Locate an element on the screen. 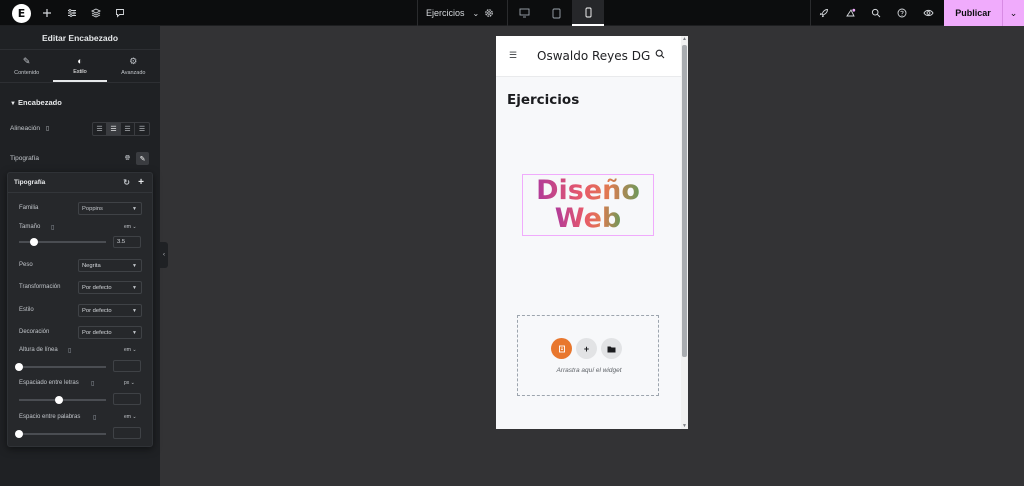  scroll-up-icon: ▲ is located at coordinates (684, 39).